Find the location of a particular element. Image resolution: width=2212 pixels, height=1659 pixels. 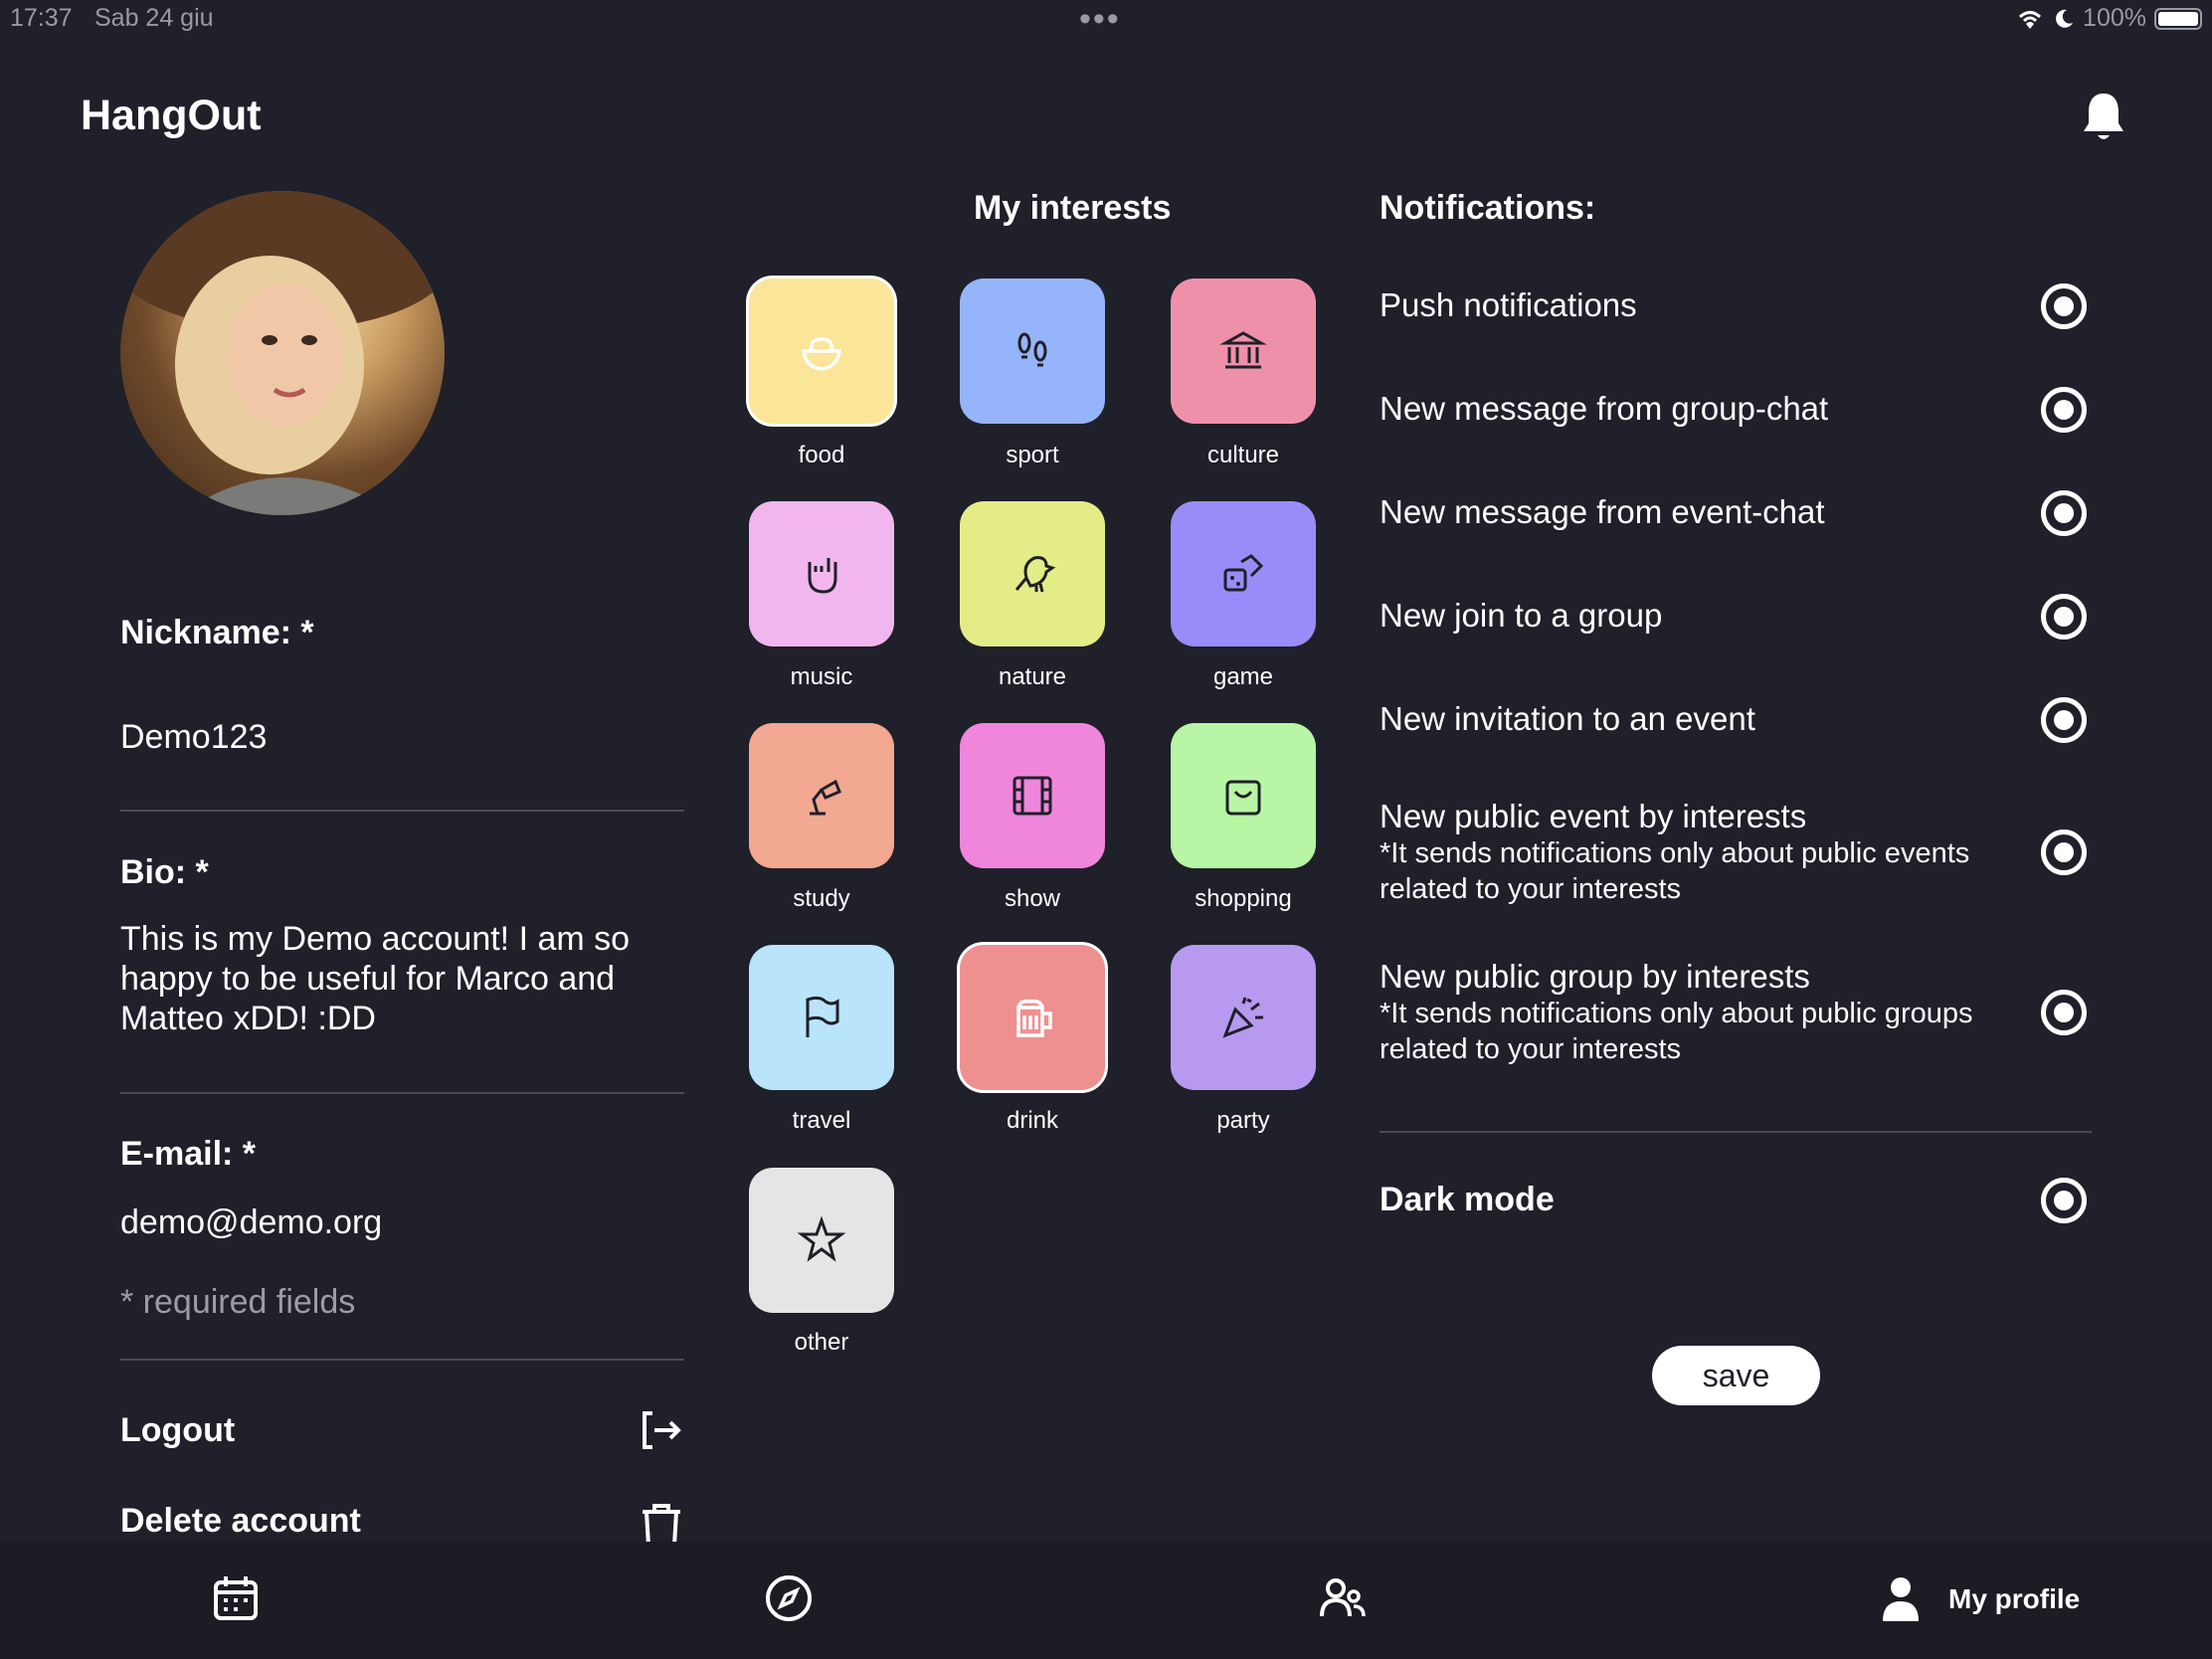

avatar-portrait-image is located at coordinates (282, 353).